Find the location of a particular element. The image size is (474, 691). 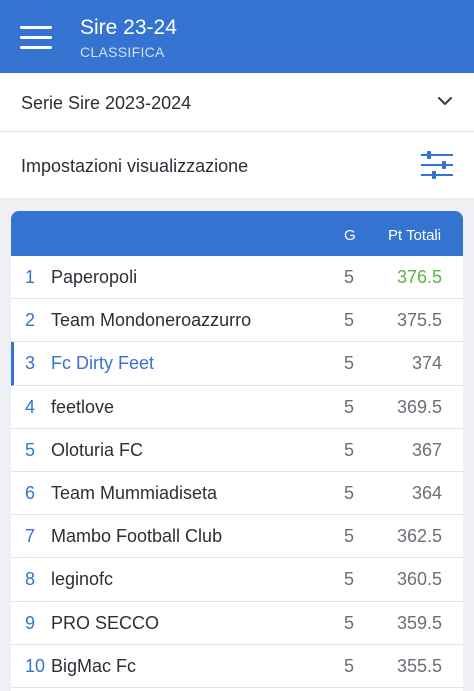

rank: 10 is located at coordinates (35, 665).